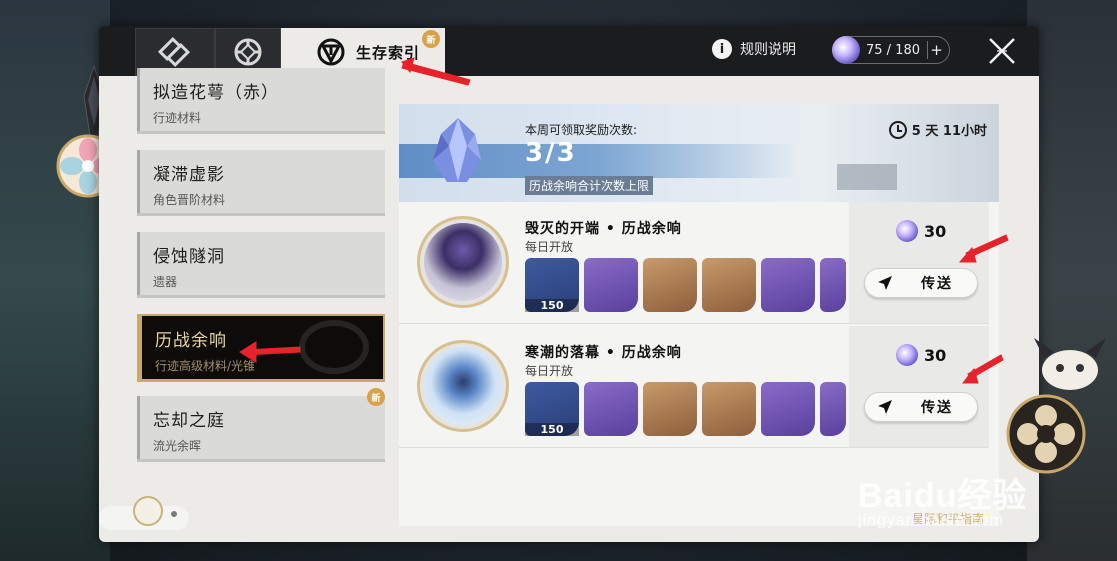  I want to click on flower-emblem-icon, so click(1046, 434).